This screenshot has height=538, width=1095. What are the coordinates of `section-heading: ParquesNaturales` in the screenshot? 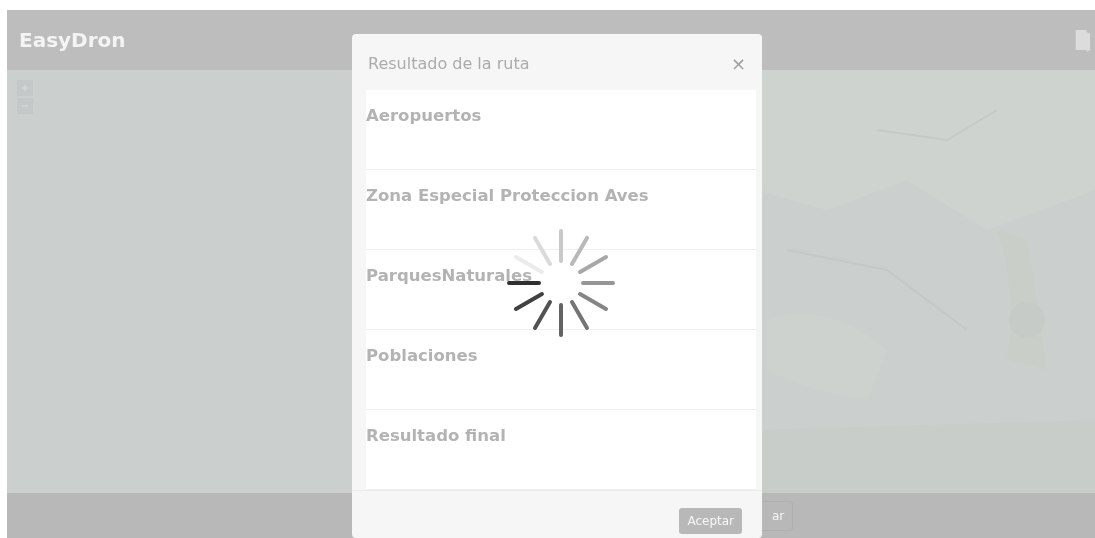 It's located at (449, 275).